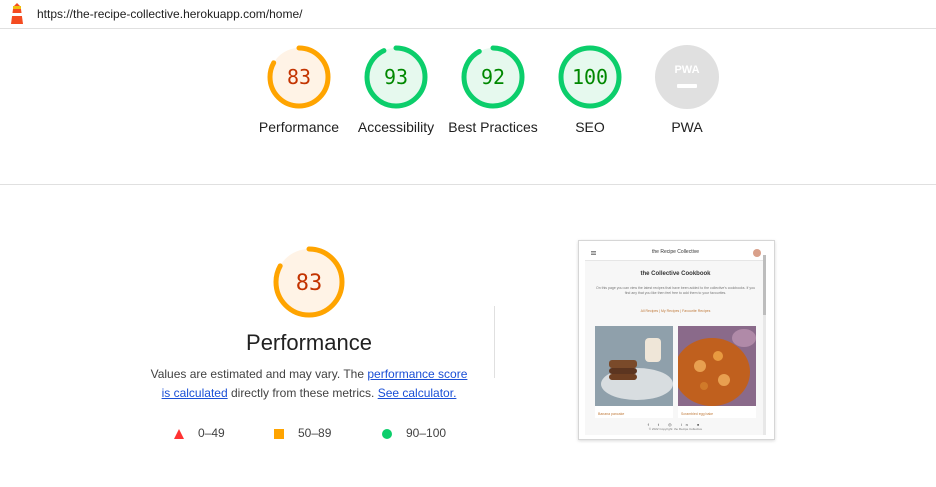 The height and width of the screenshot is (487, 936). Describe the element at coordinates (686, 70) in the screenshot. I see `pwa-badge-text: PWA` at that location.